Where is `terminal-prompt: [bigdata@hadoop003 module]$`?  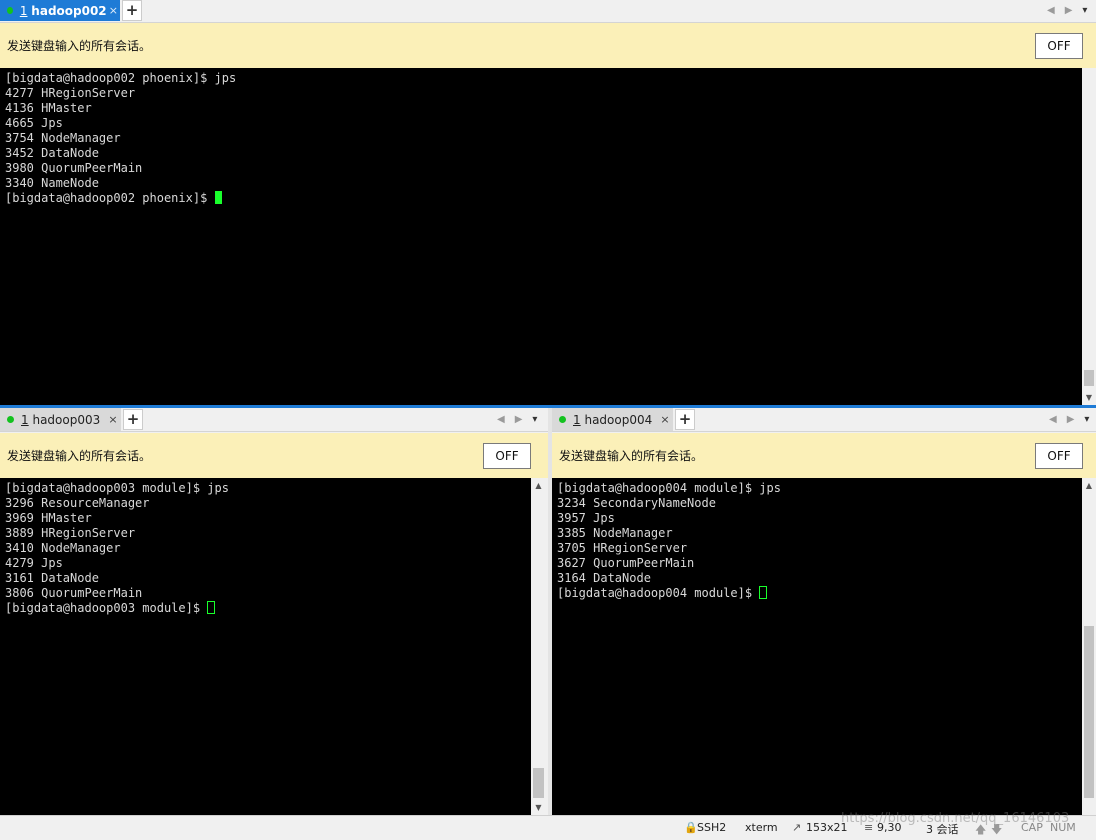 terminal-prompt: [bigdata@hadoop003 module]$ is located at coordinates (106, 608).